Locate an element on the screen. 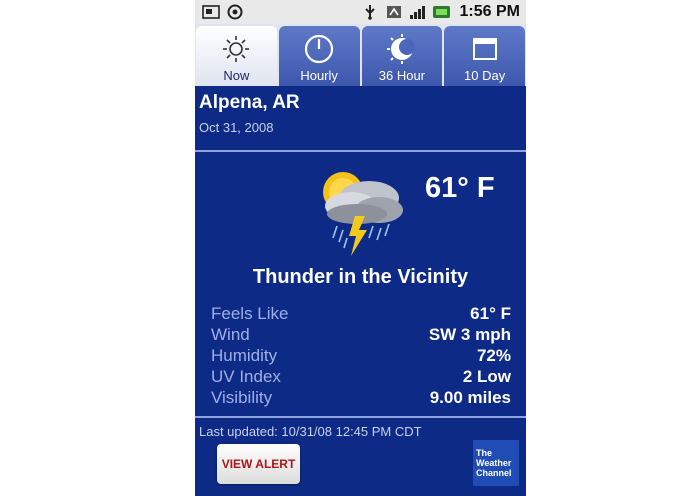 Image resolution: width=680 pixels, height=496 pixels. signal-icon is located at coordinates (418, 12).